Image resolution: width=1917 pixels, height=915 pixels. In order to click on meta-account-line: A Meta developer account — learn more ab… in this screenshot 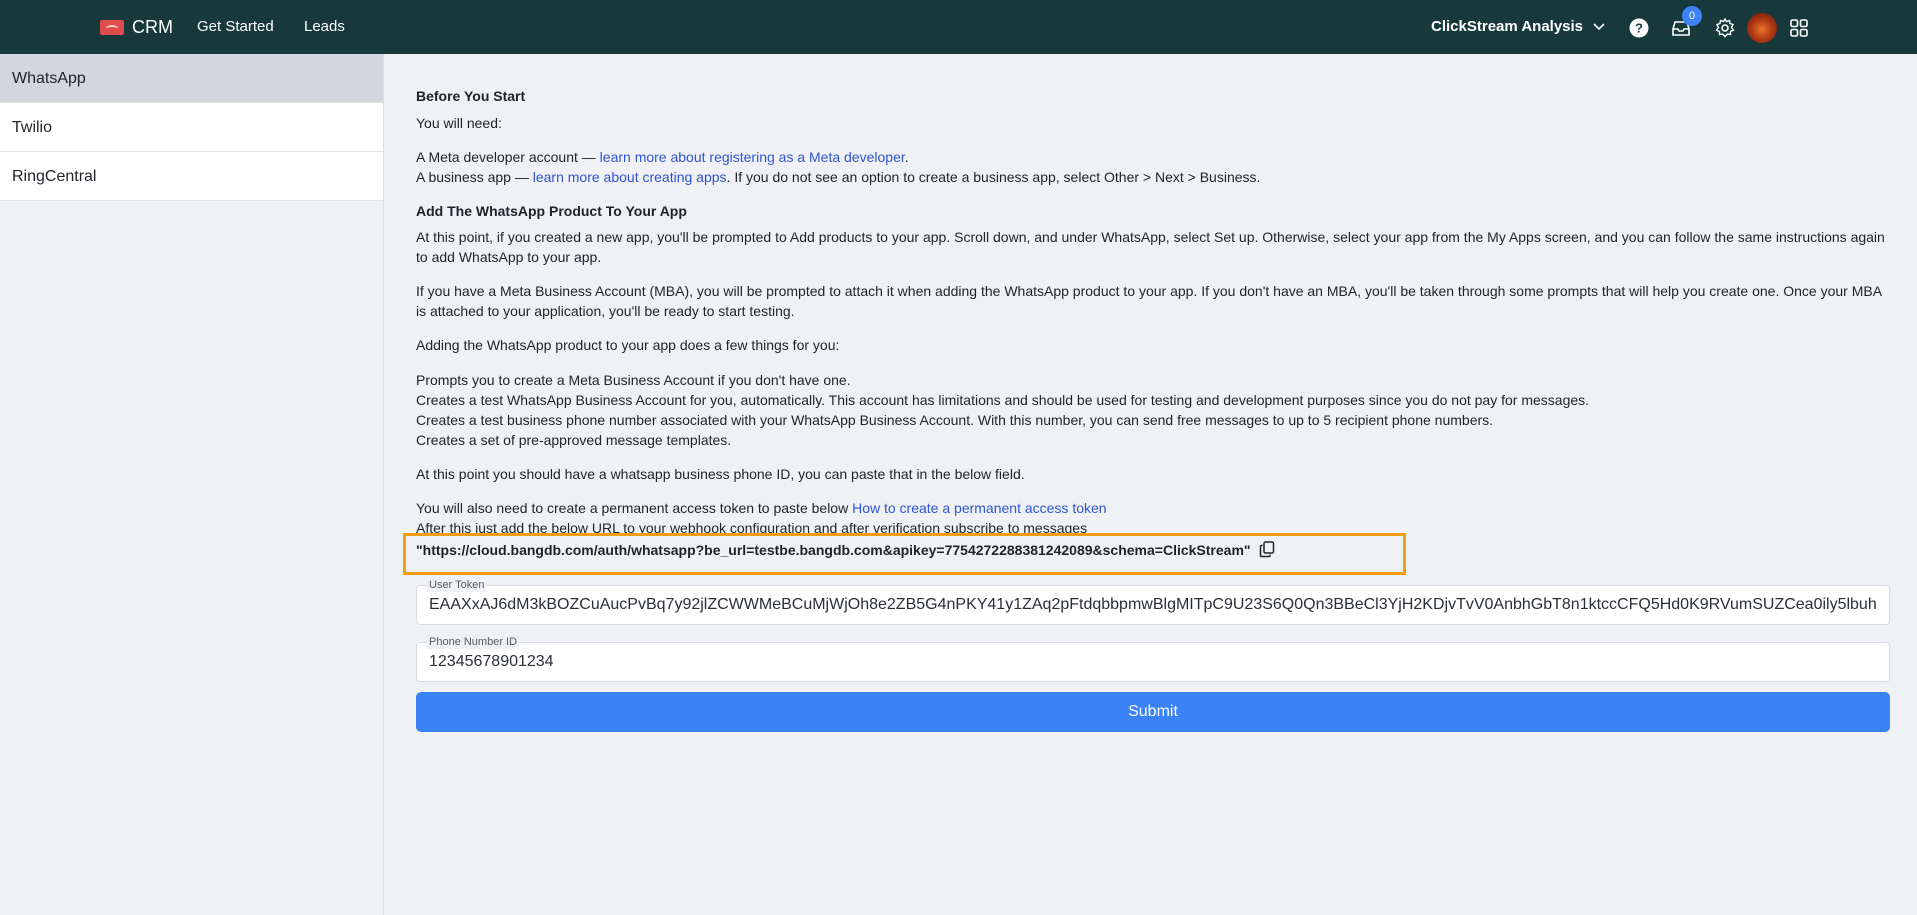, I will do `click(1153, 157)`.